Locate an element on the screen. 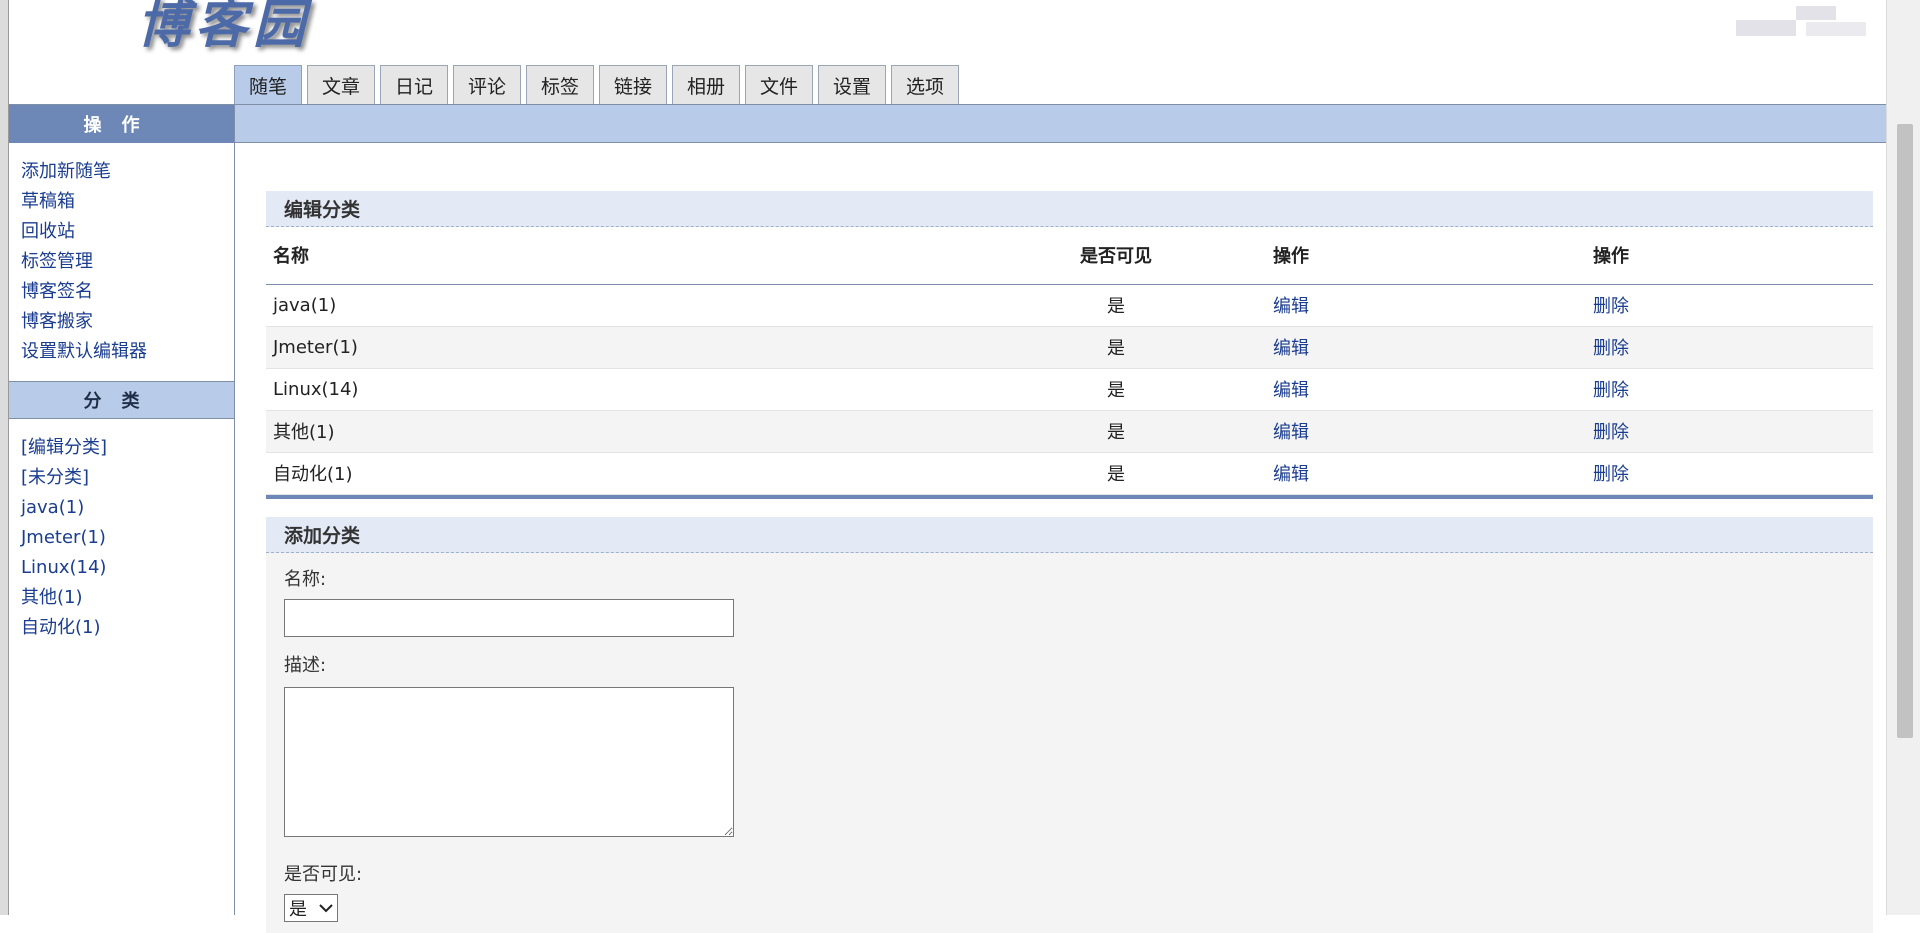 This screenshot has height=933, width=1920. category-description-textarea is located at coordinates (509, 761).